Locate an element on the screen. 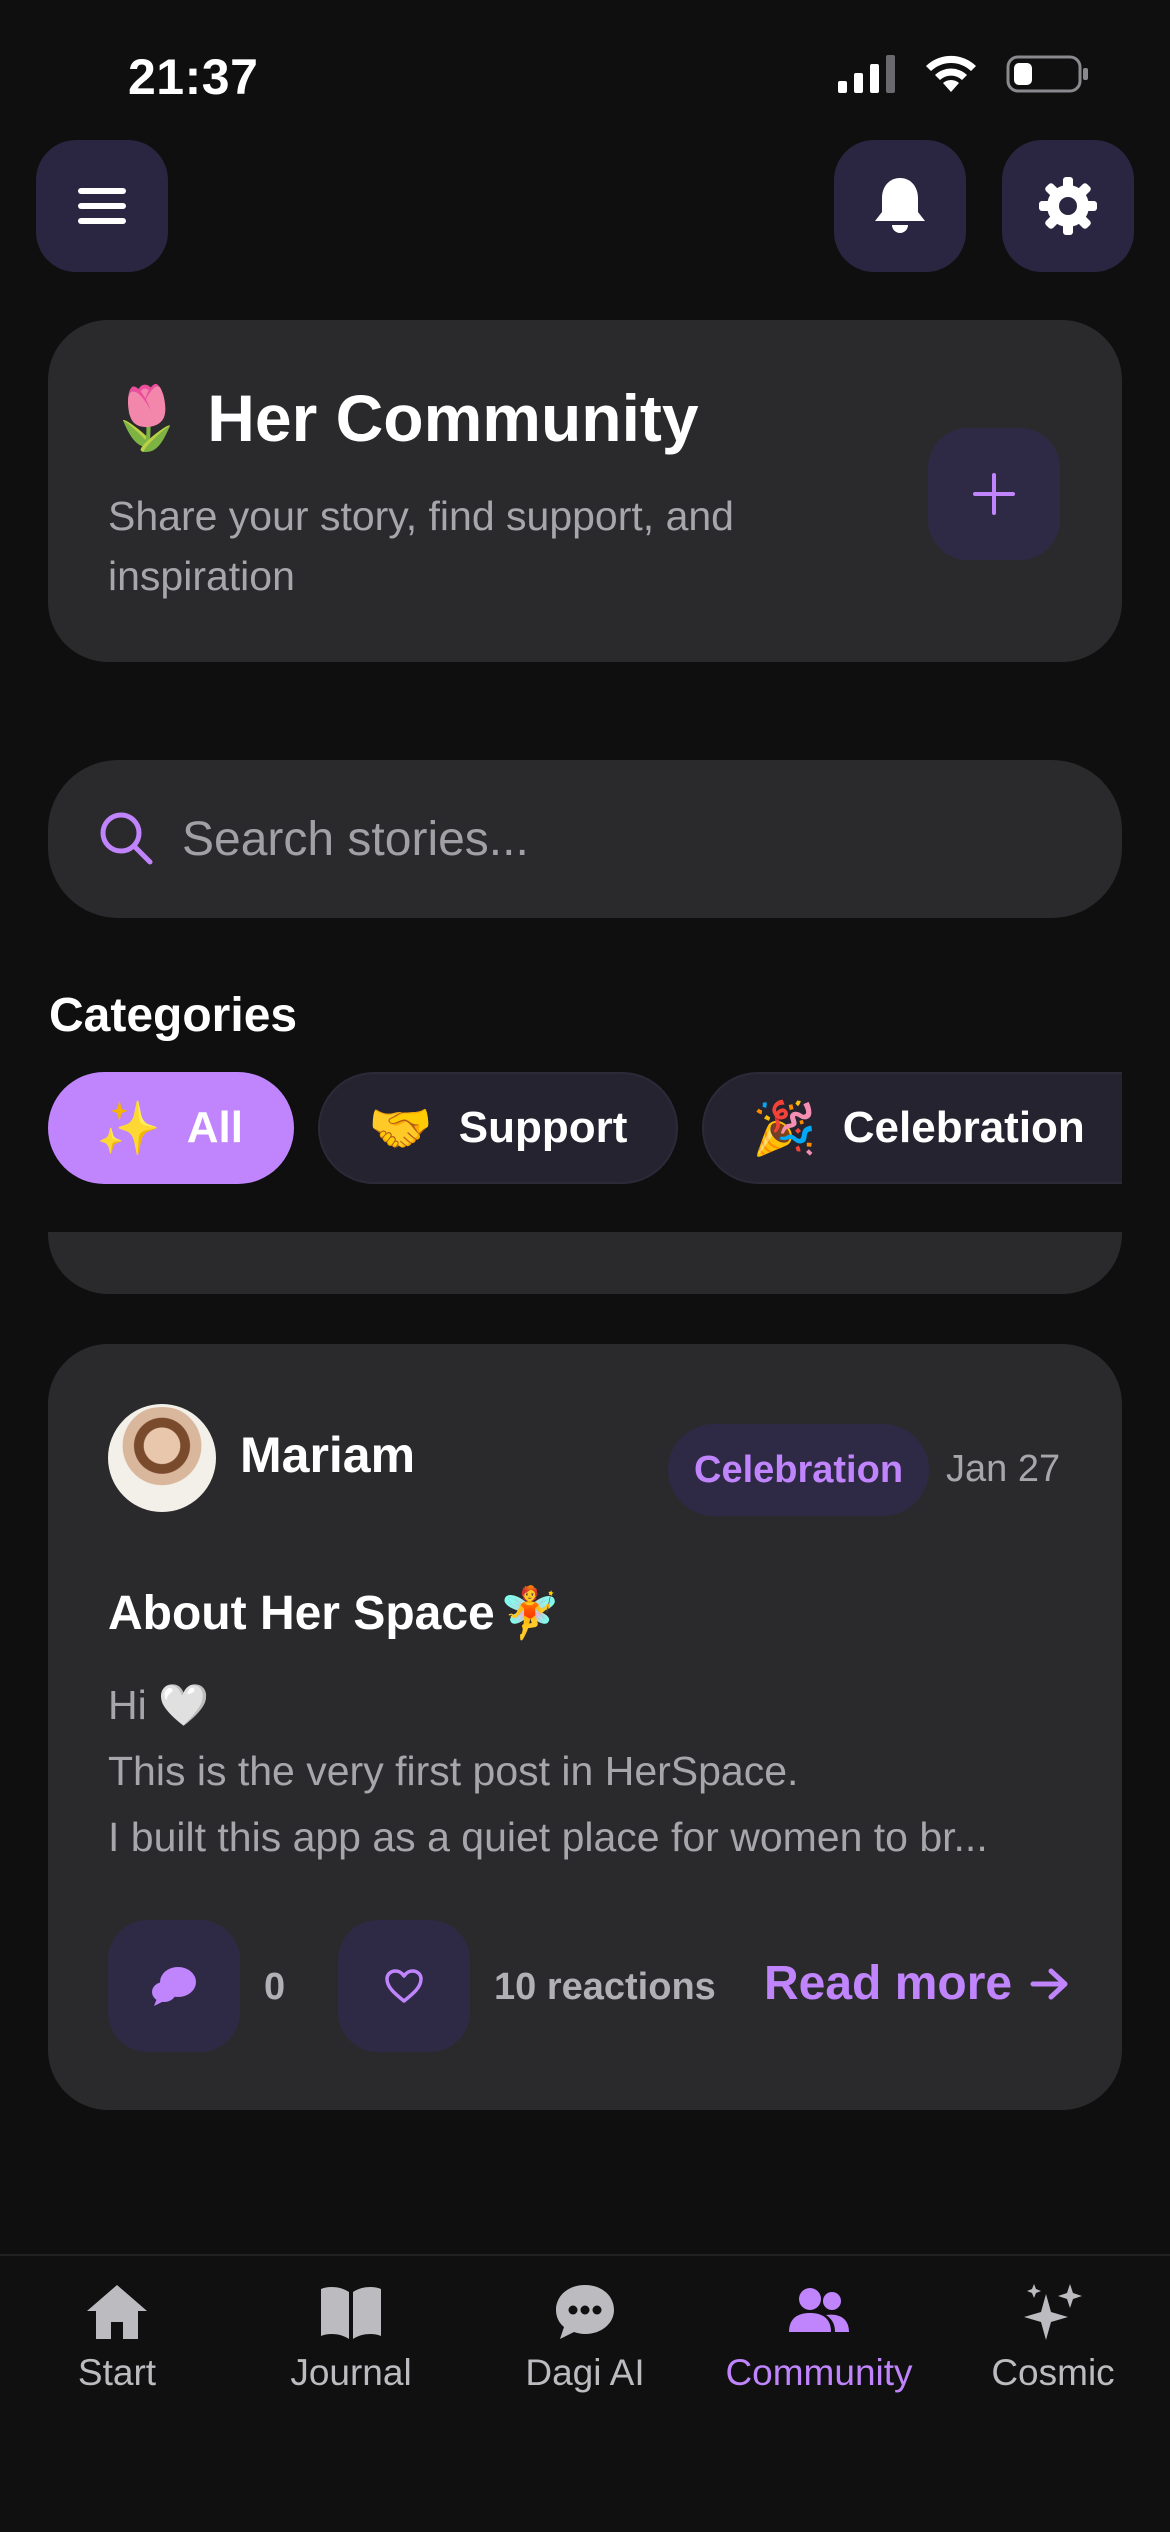 Image resolution: width=1170 pixels, height=2532 pixels. tab-journal: Journal is located at coordinates (351, 2338).